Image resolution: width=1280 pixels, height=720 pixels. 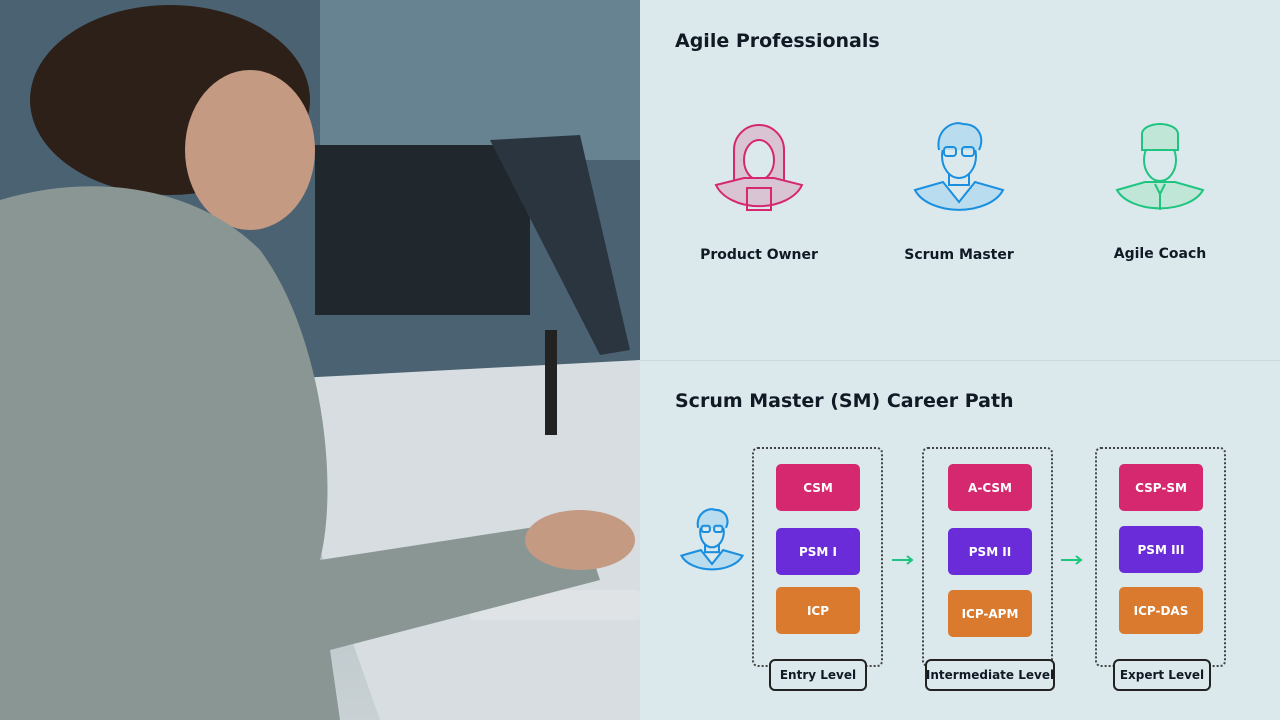 What do you see at coordinates (959, 166) in the screenshot?
I see `man-glasses-avatar-icon` at bounding box center [959, 166].